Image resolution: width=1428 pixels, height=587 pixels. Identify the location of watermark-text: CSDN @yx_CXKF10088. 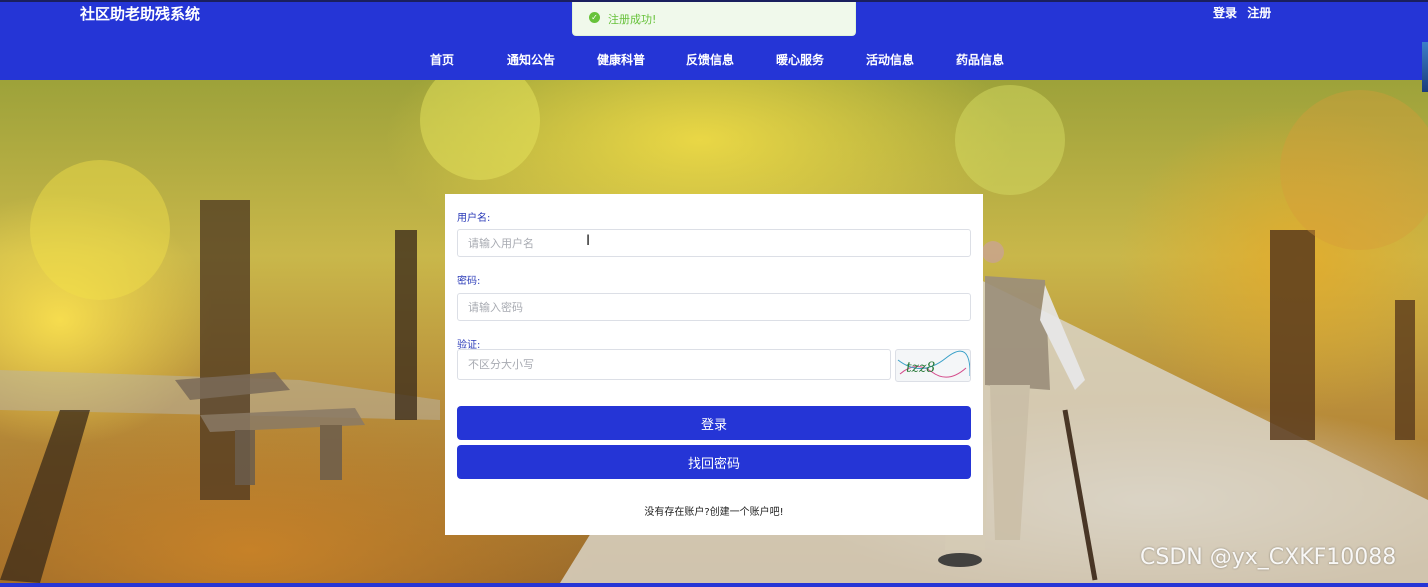
(1268, 557).